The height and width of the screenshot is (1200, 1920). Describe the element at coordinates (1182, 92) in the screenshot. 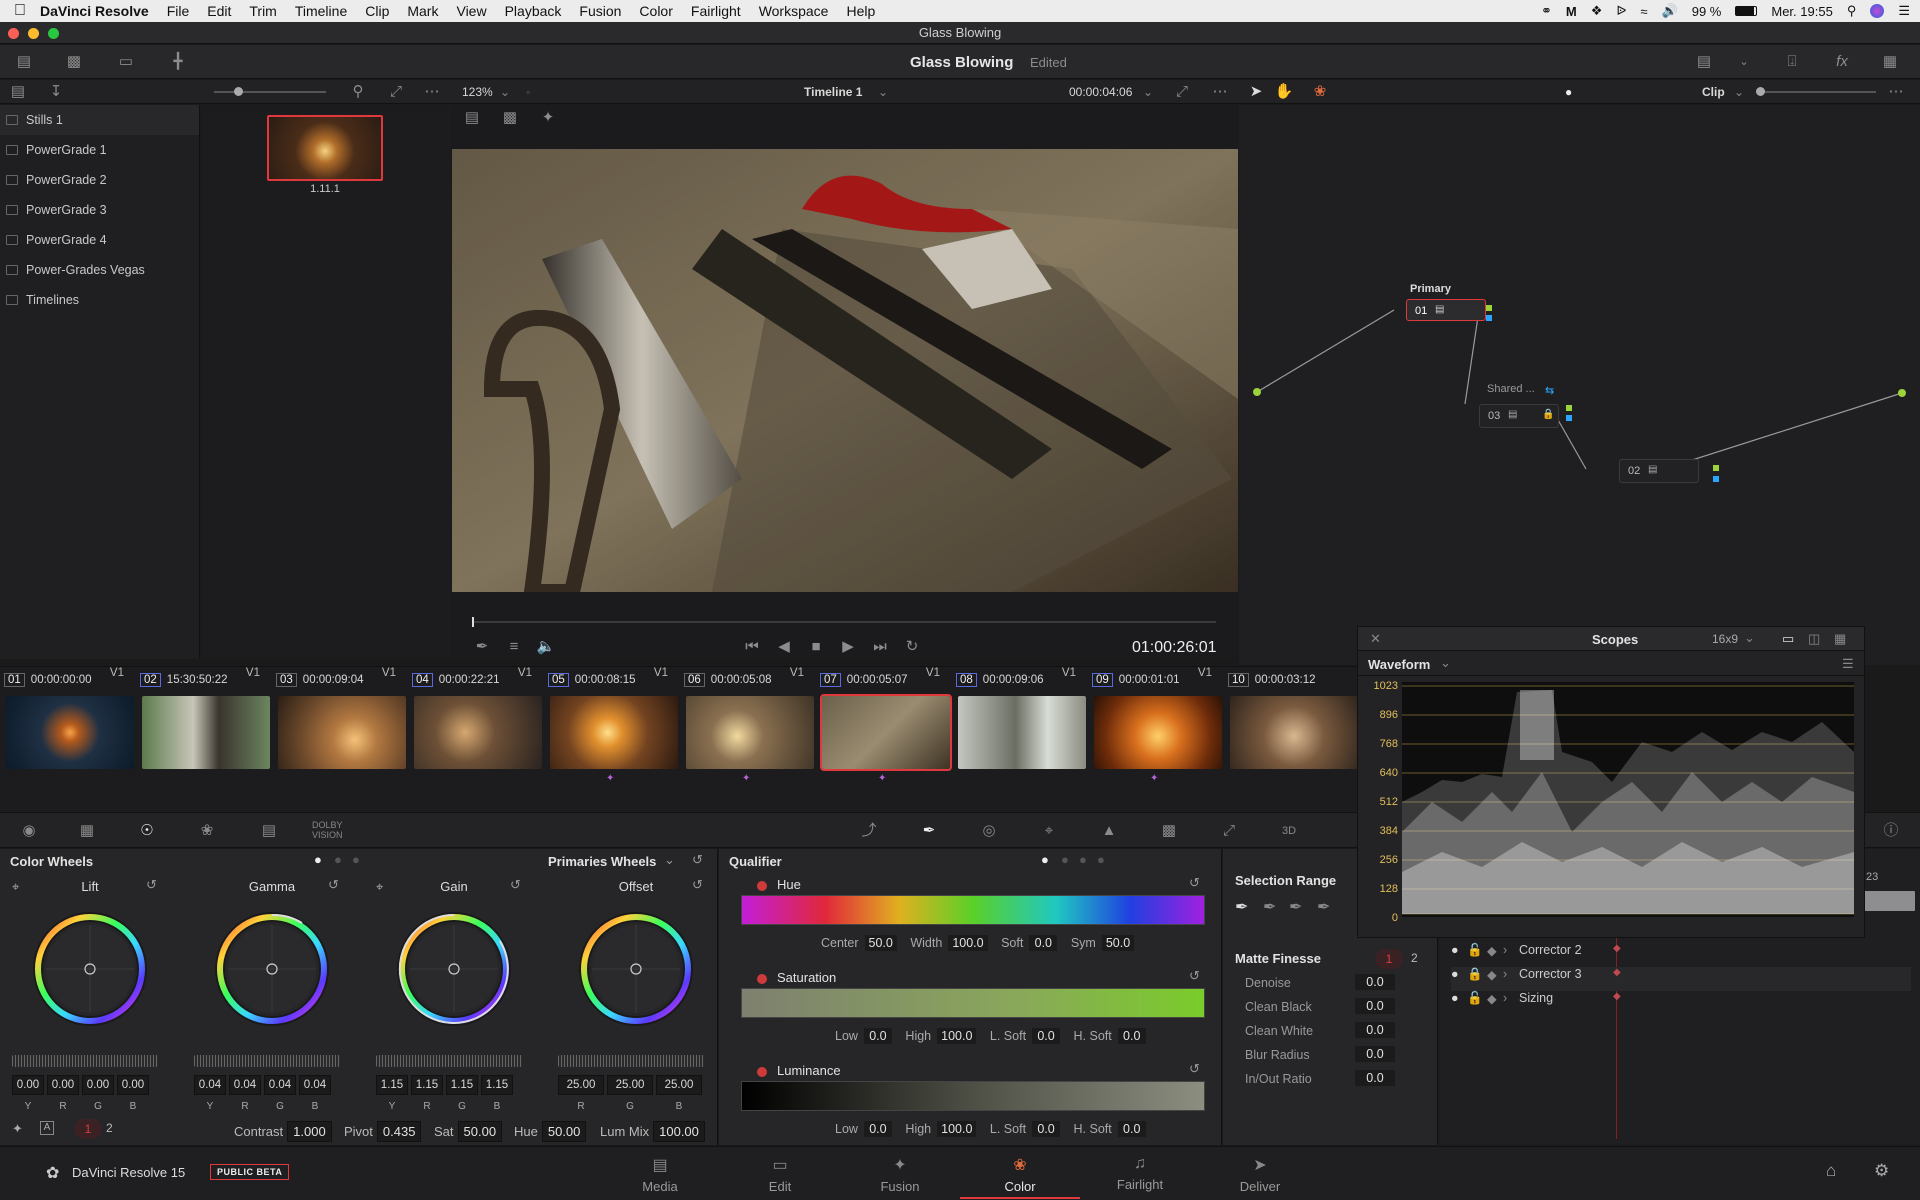

I see `fullscreen-icon: ⤢` at that location.